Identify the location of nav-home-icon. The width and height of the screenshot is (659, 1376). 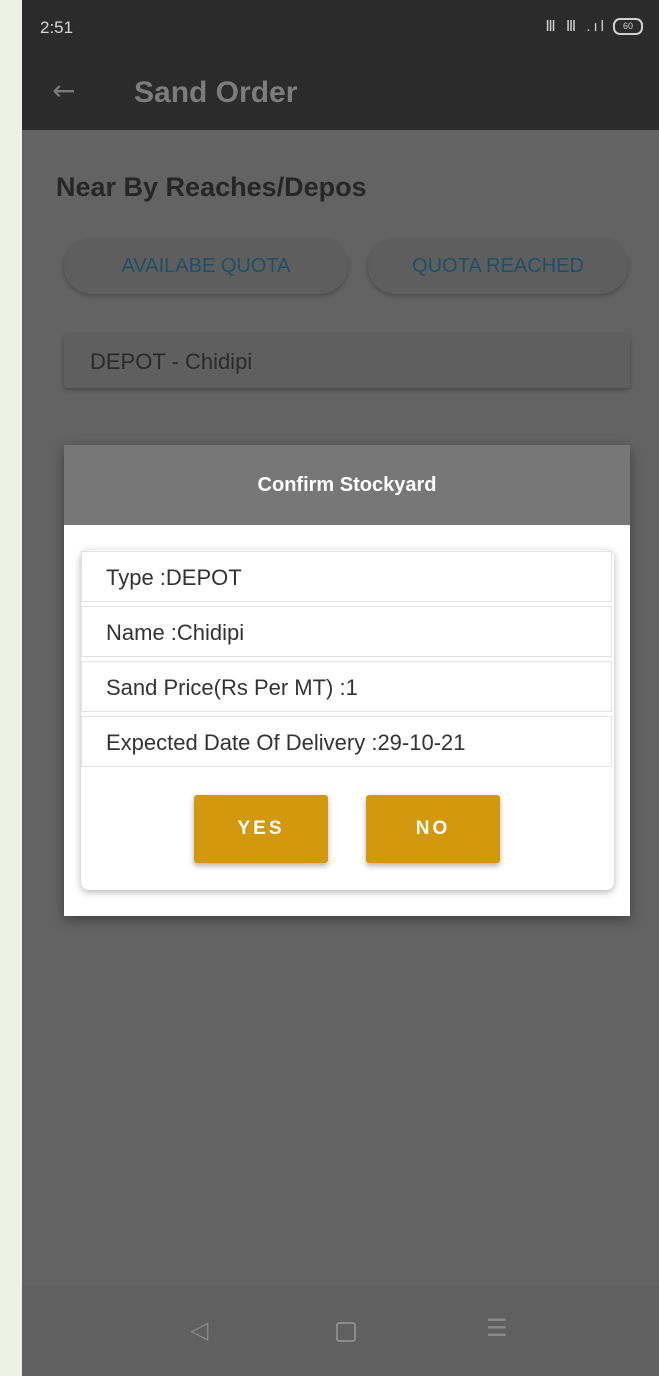
(346, 1332).